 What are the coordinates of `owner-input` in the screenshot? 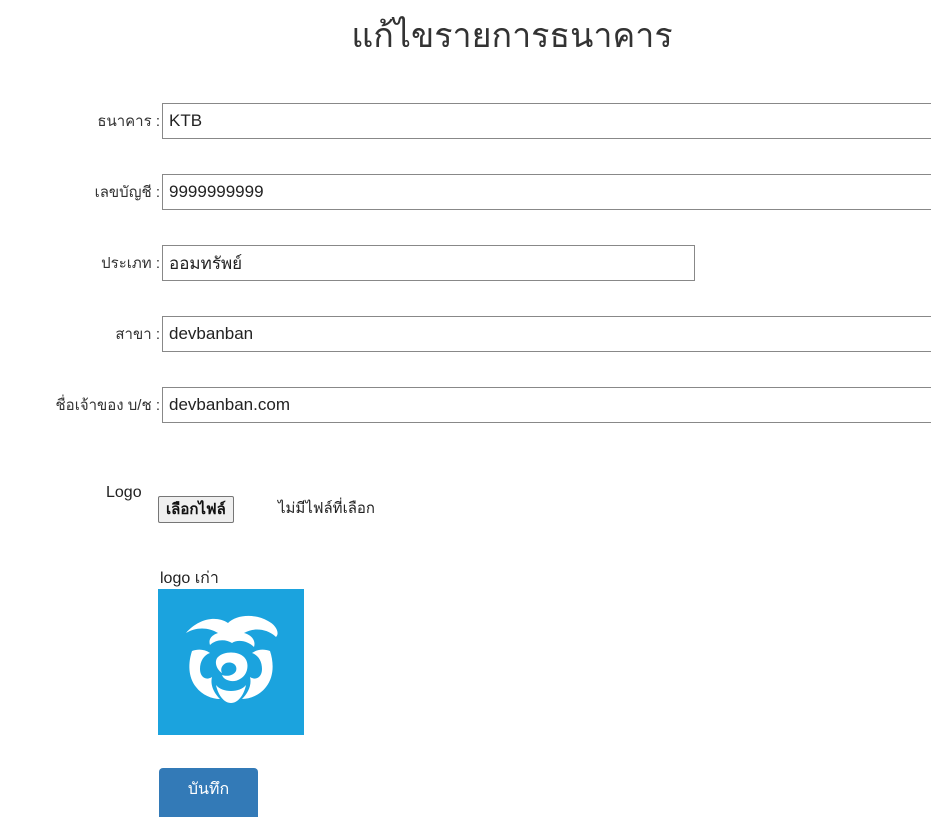 It's located at (546, 405).